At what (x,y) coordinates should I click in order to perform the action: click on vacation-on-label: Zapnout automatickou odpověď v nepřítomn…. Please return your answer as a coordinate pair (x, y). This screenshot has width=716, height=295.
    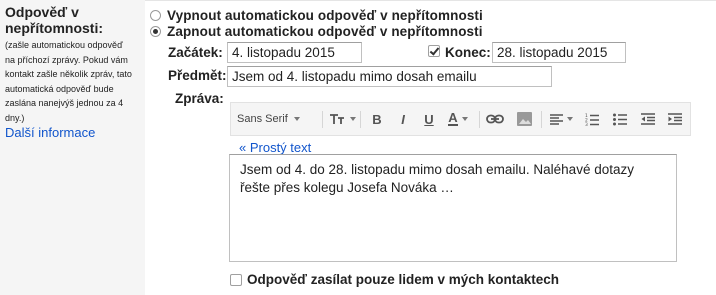
    Looking at the image, I should click on (325, 31).